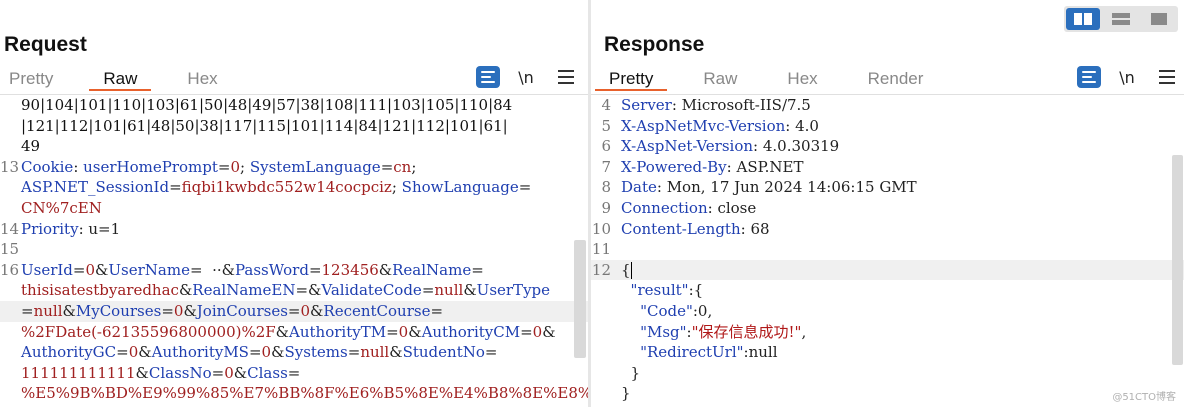 This screenshot has height=407, width=1184. I want to click on code-line: 12 {, so click(887, 270).